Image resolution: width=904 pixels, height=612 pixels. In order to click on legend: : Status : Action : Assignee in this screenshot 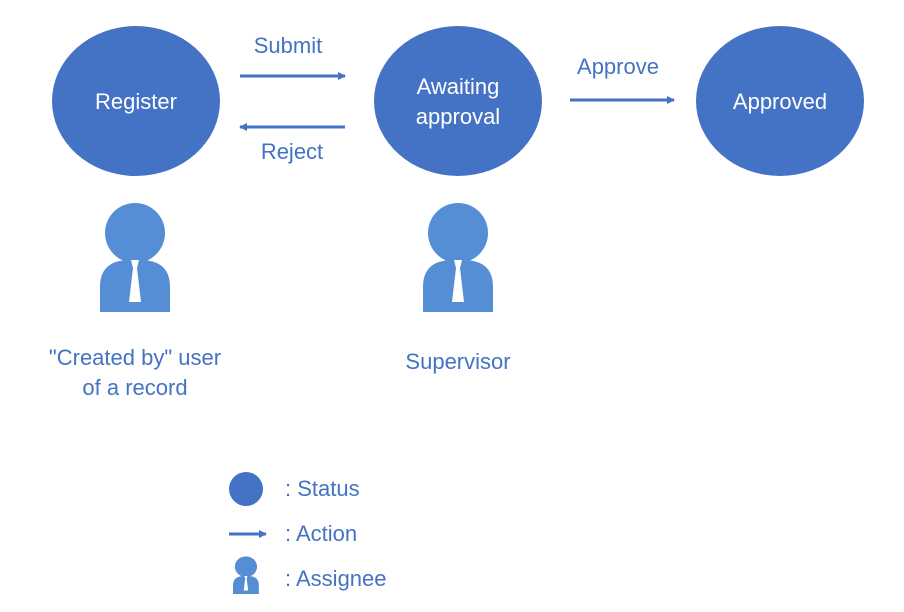, I will do `click(308, 533)`.